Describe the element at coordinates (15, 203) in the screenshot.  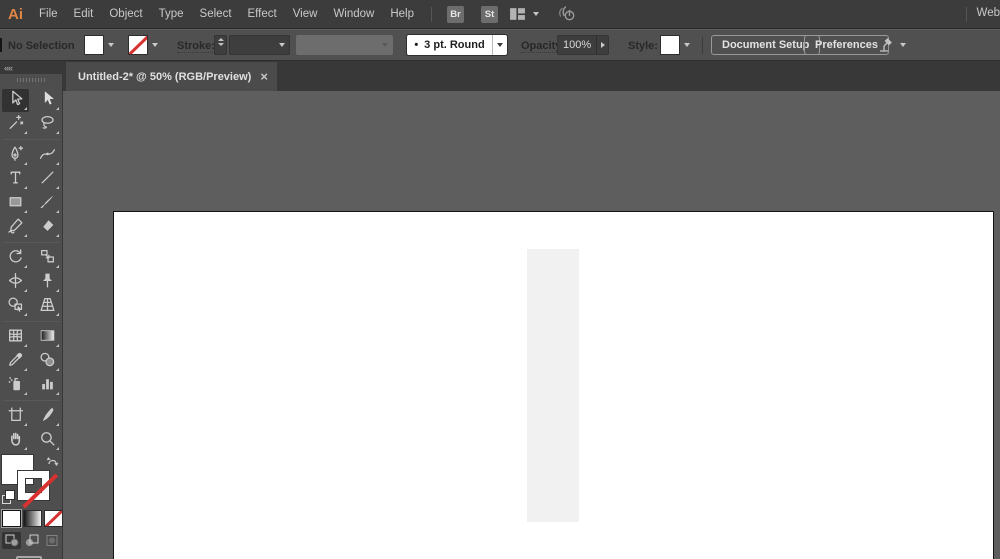
I see `rectangle-tool` at that location.